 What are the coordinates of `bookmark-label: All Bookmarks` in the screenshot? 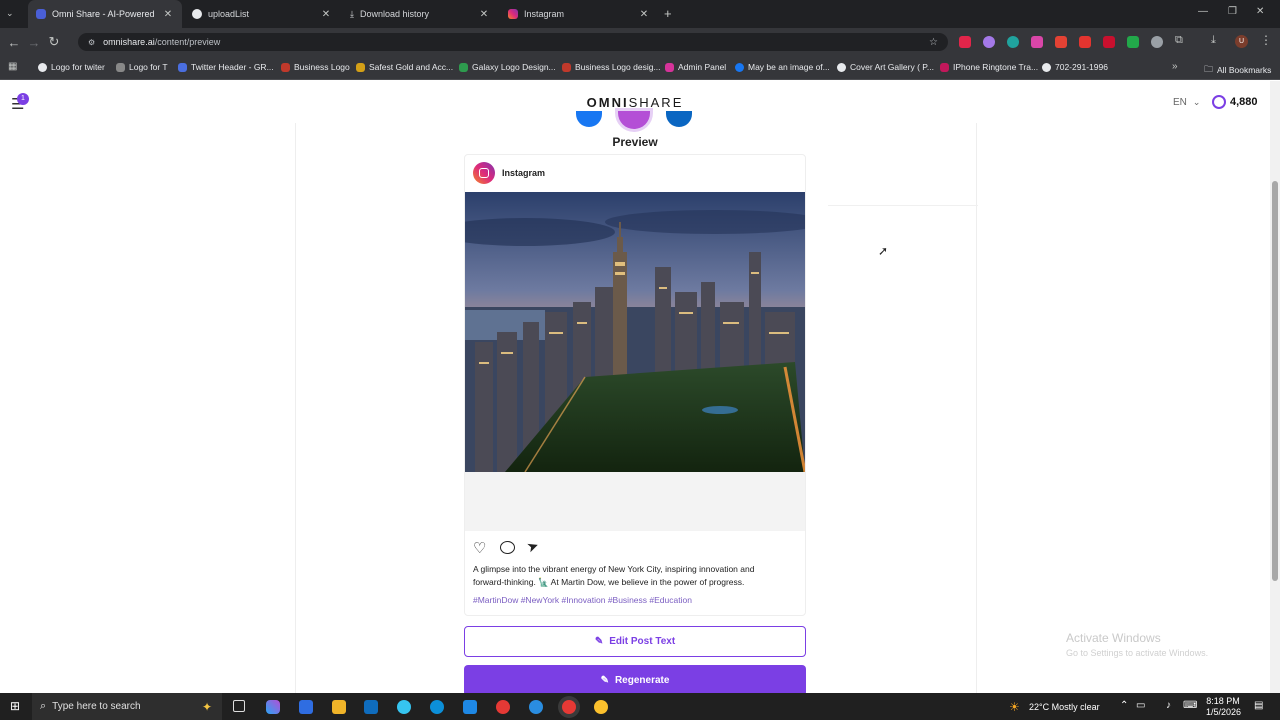 It's located at (1244, 70).